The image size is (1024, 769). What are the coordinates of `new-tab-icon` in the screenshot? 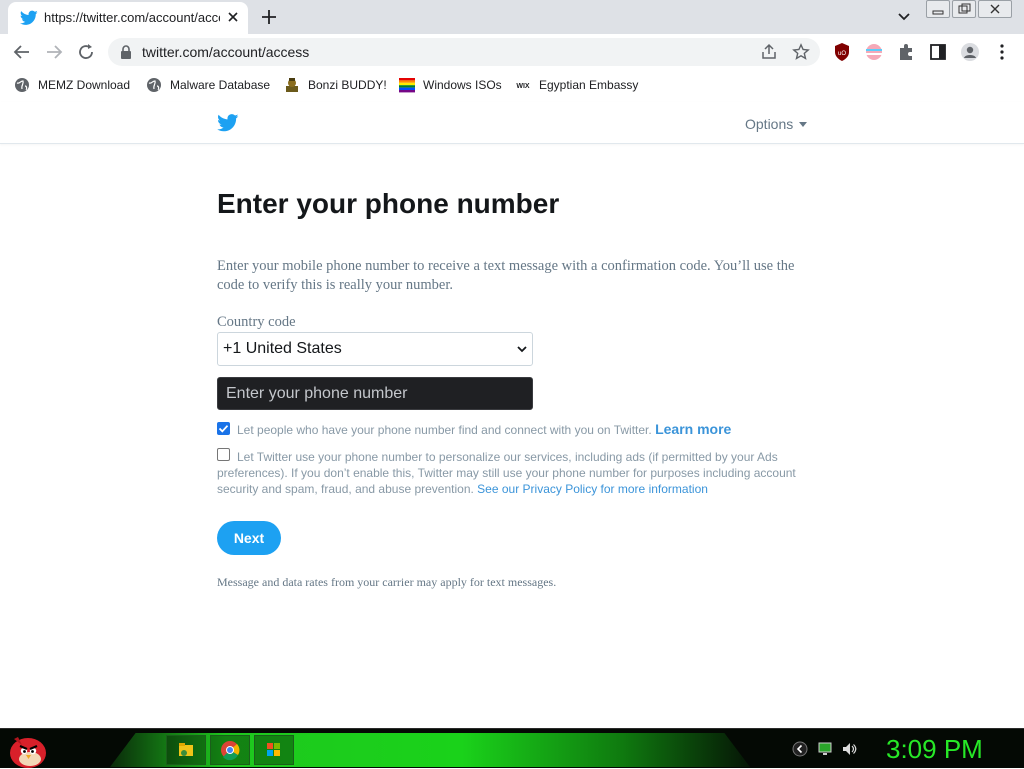 It's located at (269, 17).